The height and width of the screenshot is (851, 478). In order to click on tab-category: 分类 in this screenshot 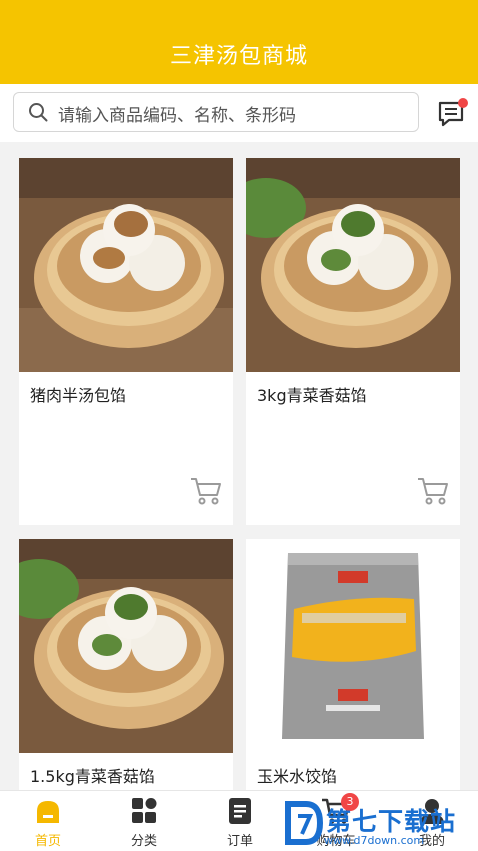, I will do `click(144, 821)`.